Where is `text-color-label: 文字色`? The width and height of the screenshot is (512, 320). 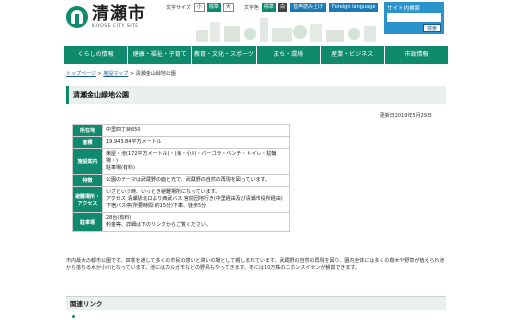 text-color-label: 文字色 is located at coordinates (251, 8).